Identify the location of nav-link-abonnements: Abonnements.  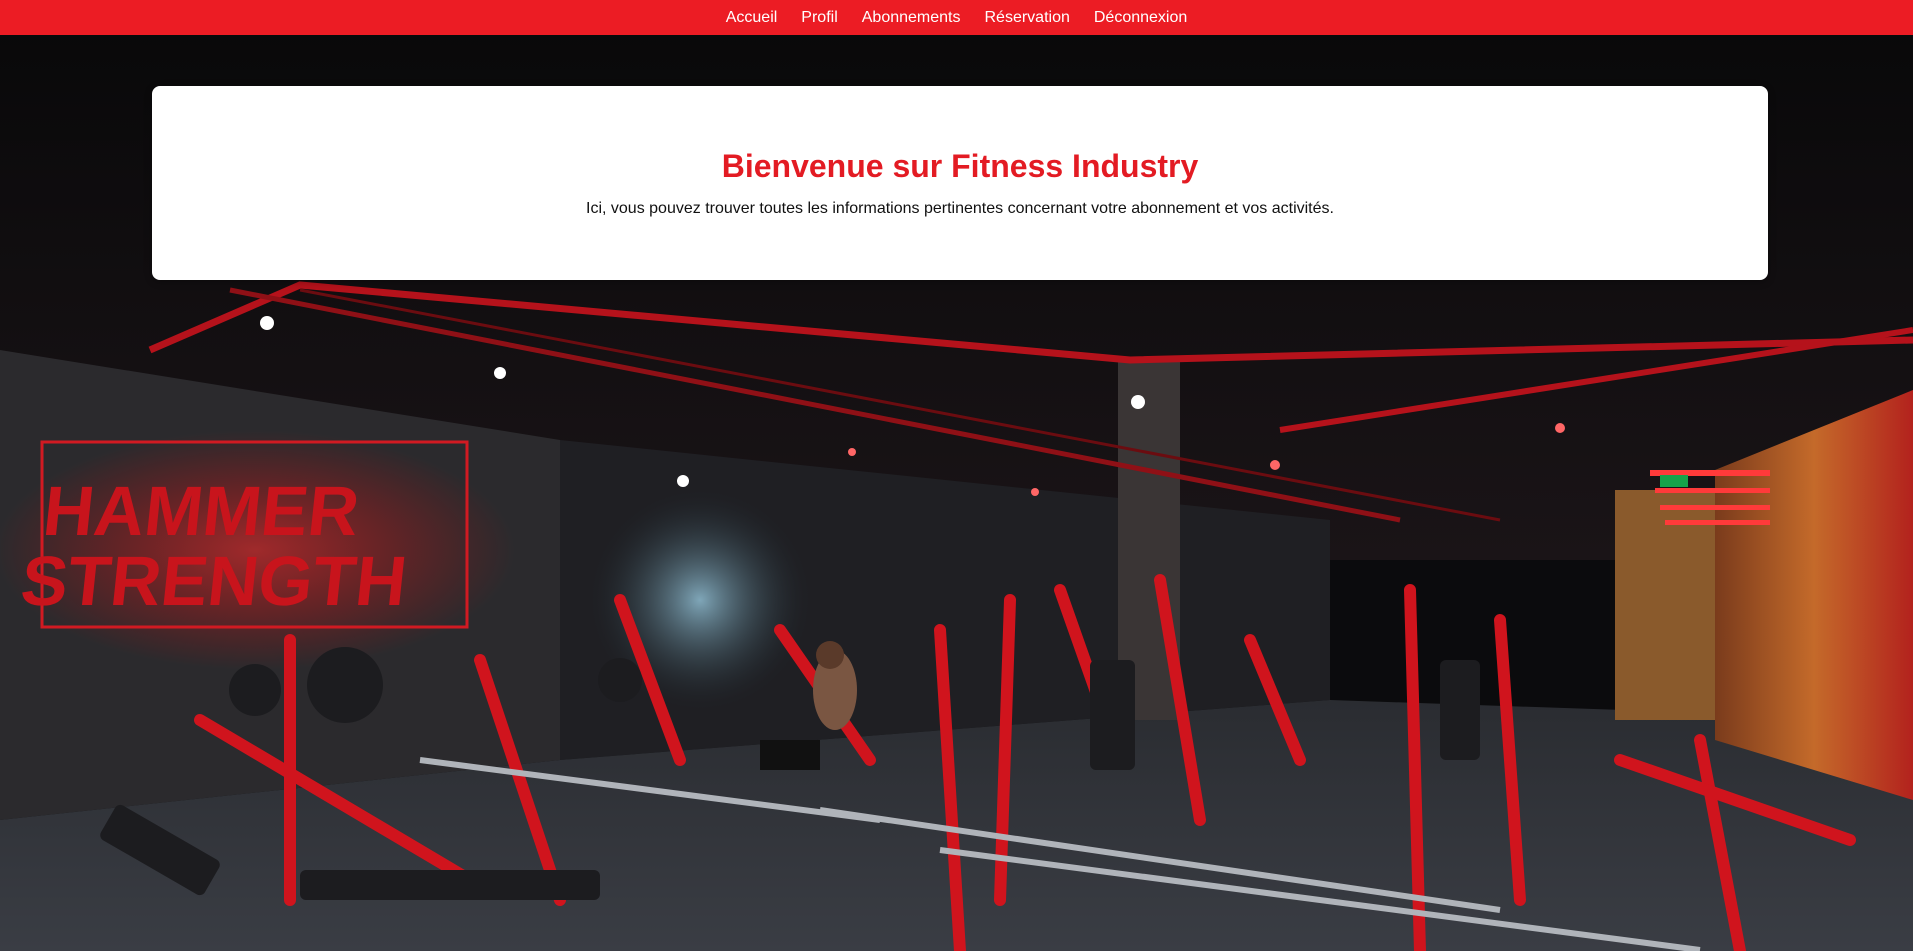
(911, 17).